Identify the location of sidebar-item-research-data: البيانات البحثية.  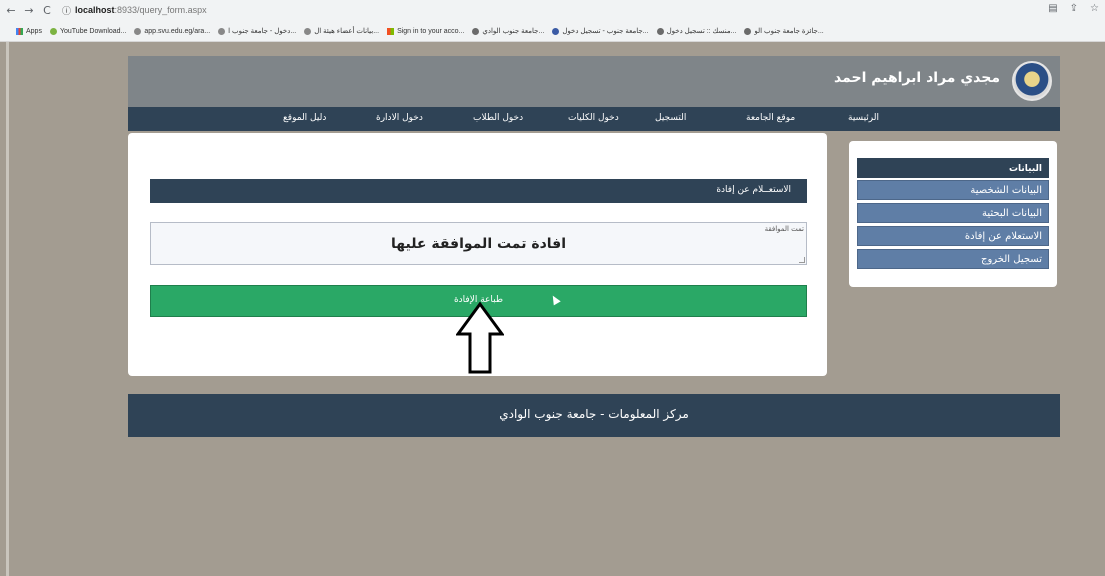
(953, 213).